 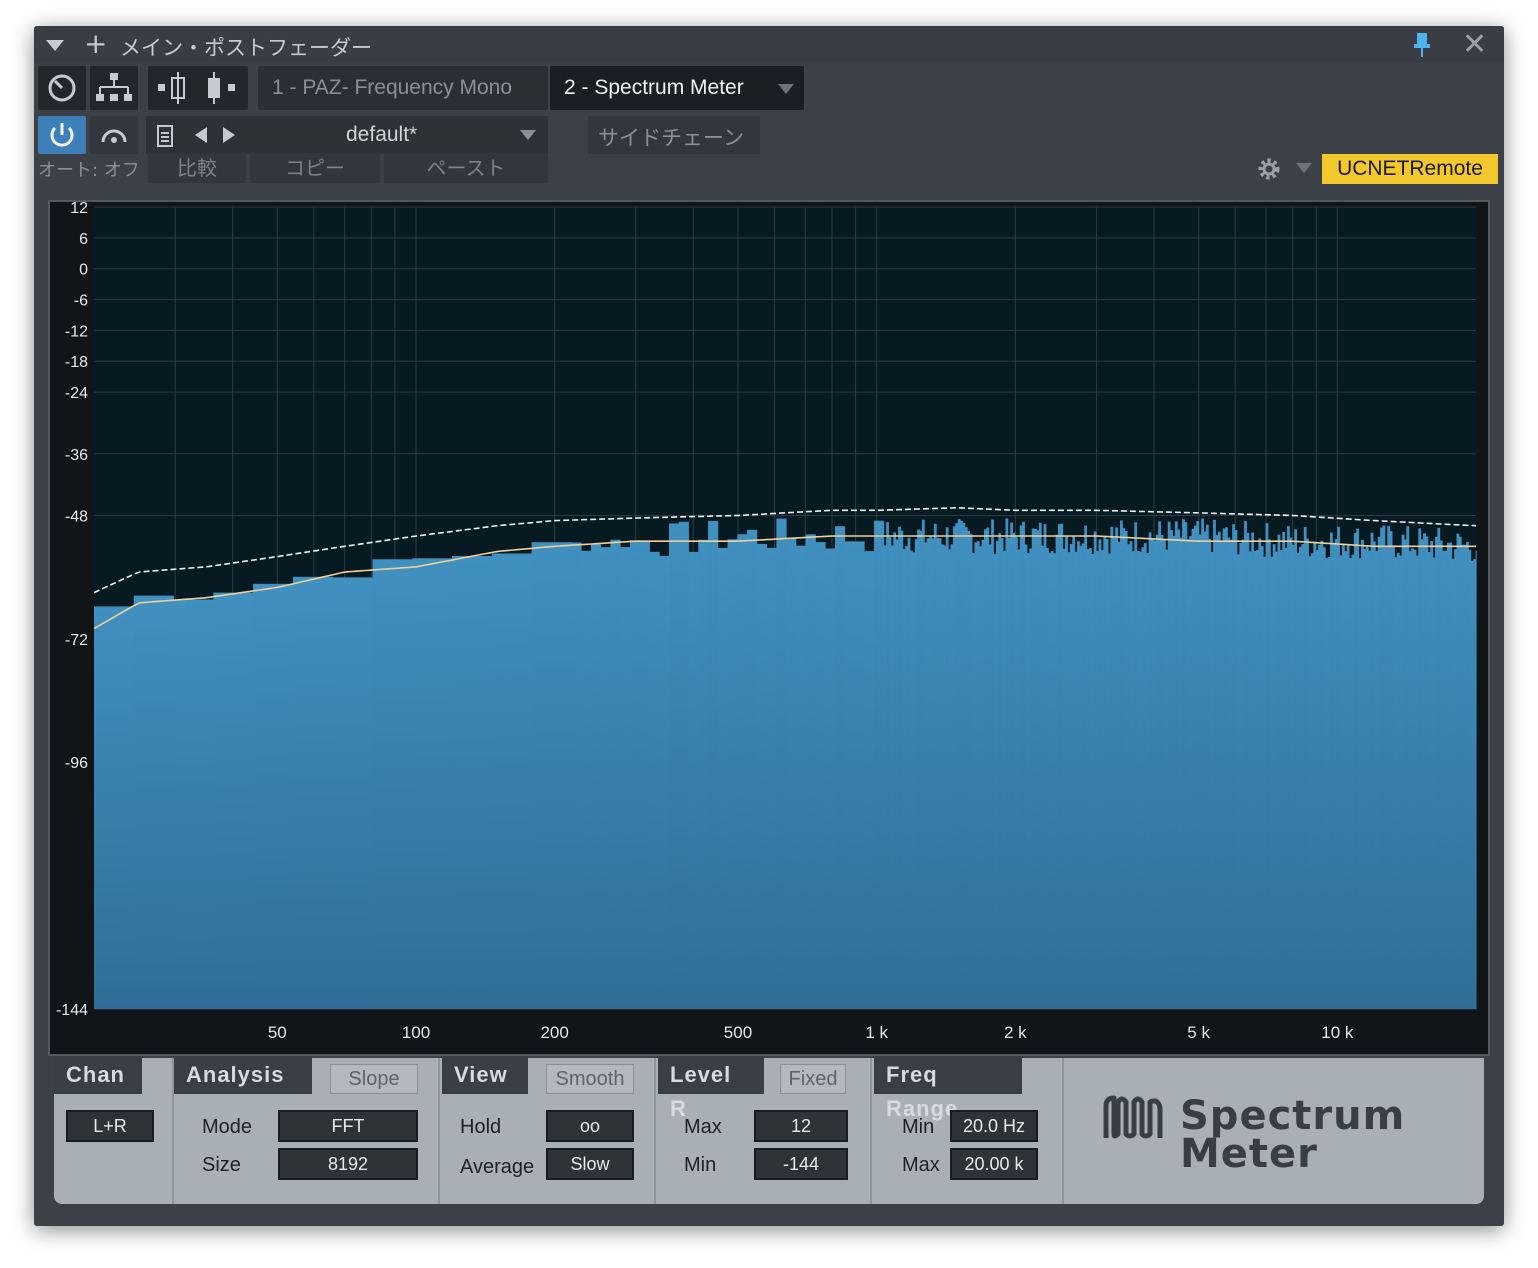 What do you see at coordinates (590, 1079) in the screenshot?
I see `smooth-button: Smooth` at bounding box center [590, 1079].